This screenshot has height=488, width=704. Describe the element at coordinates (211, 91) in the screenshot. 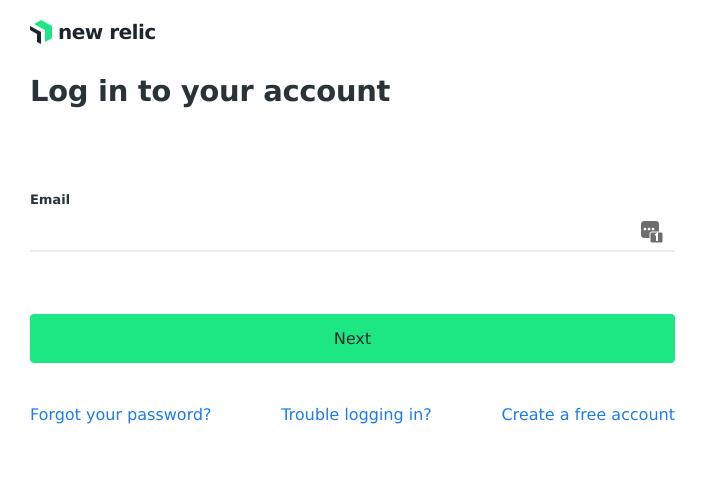

I see `page-heading: Log in to your account` at that location.